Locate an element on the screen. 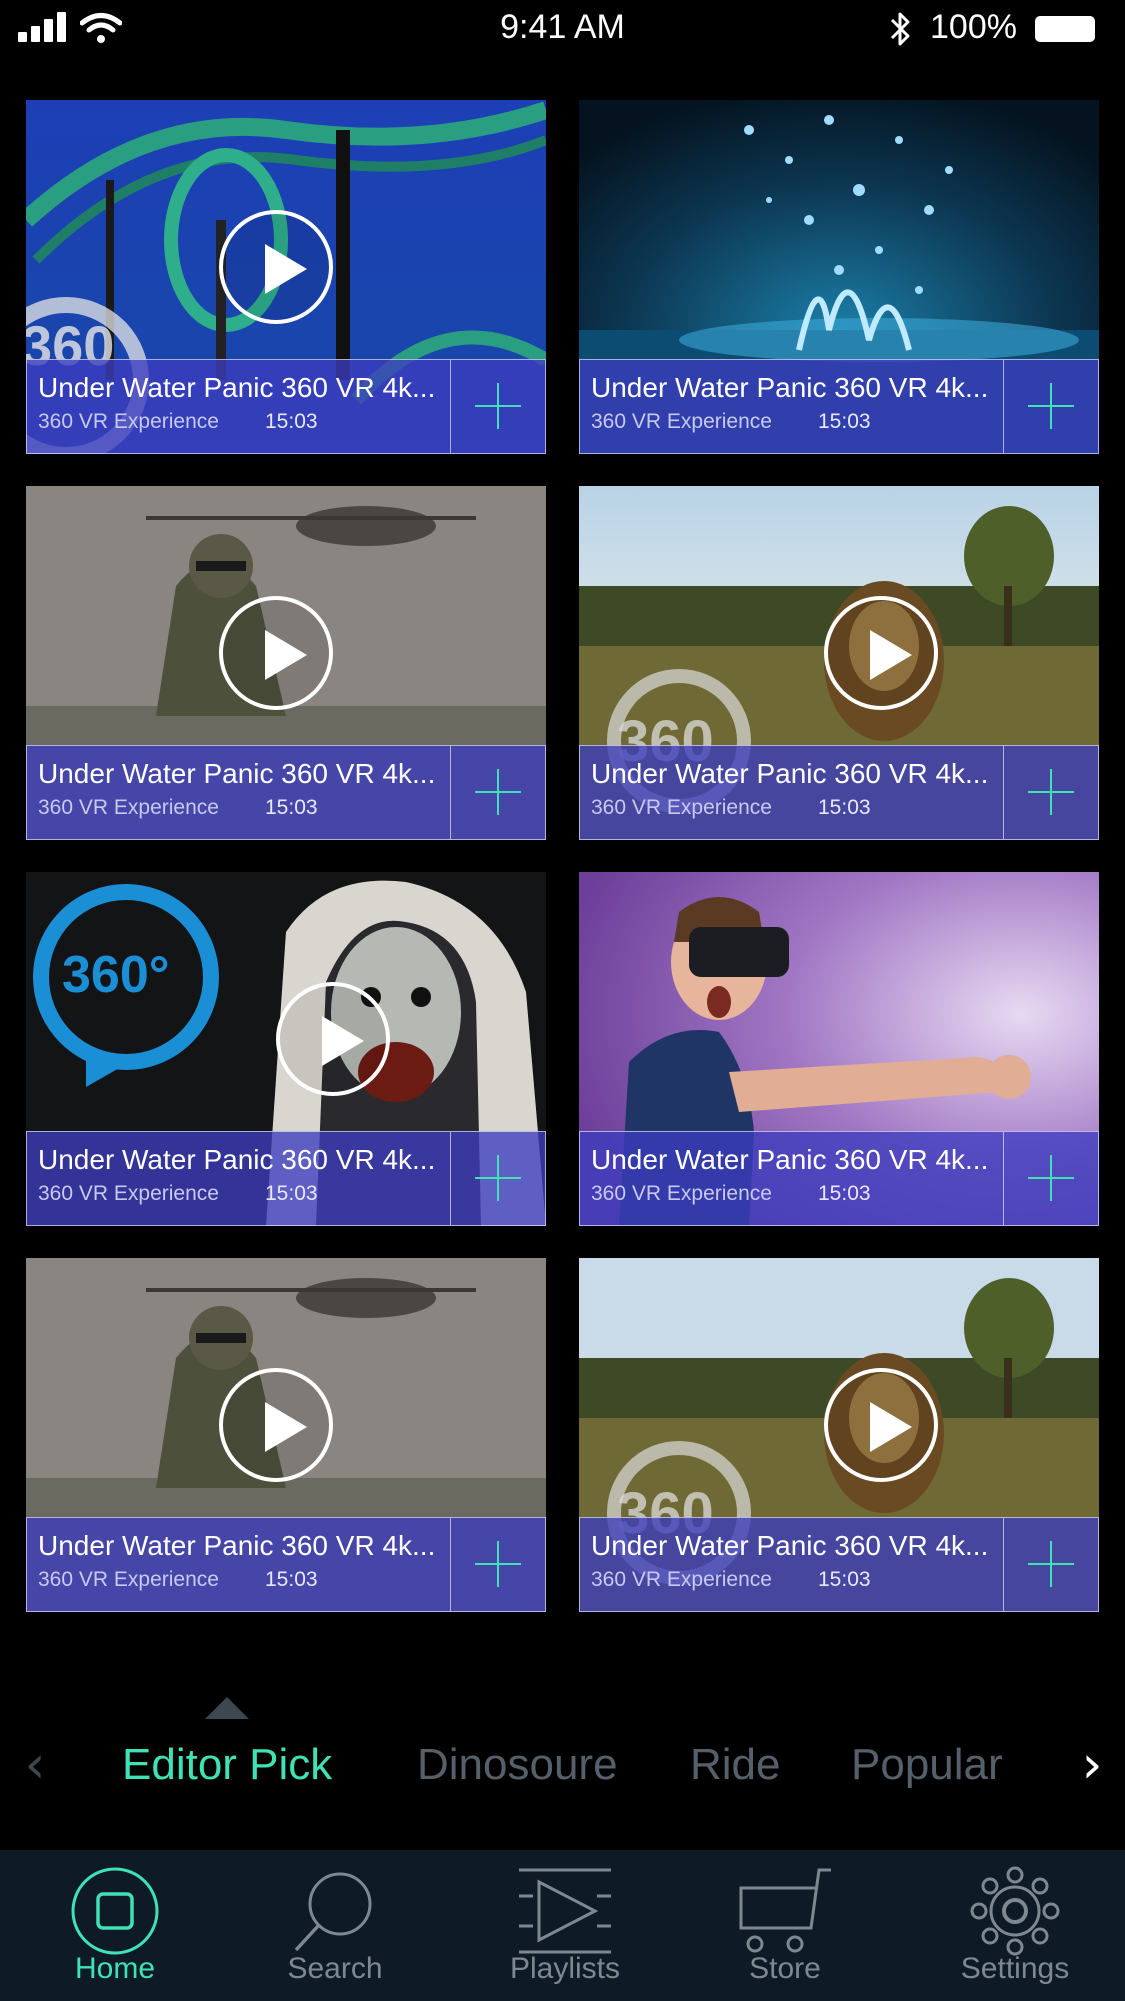  svg-text: 360° is located at coordinates (116, 975).